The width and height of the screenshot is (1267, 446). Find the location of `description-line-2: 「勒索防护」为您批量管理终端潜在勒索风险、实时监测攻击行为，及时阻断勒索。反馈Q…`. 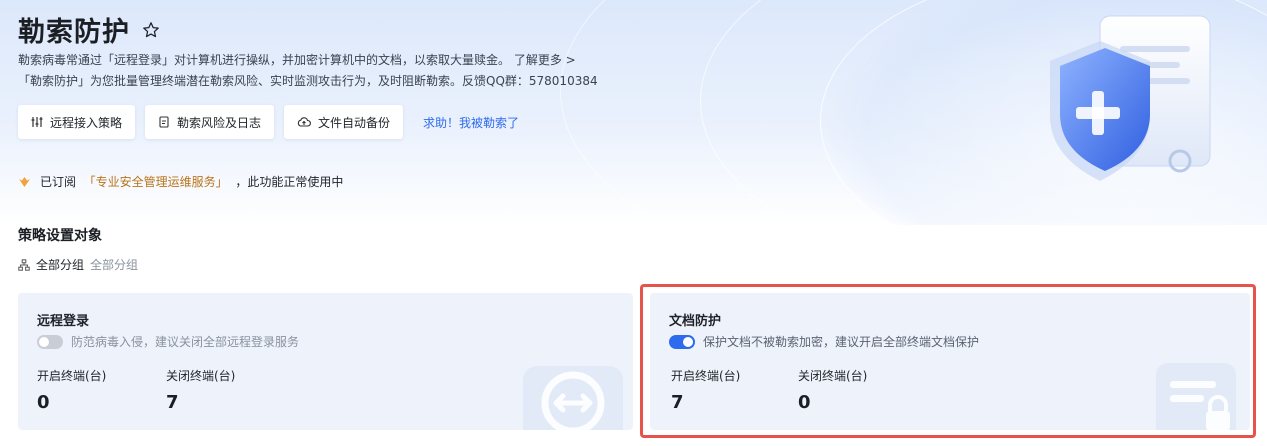

description-line-2: 「勒索防护」为您批量管理终端潜在勒索风险、实时监测攻击行为，及时阻断勒索。反馈Q… is located at coordinates (308, 81).